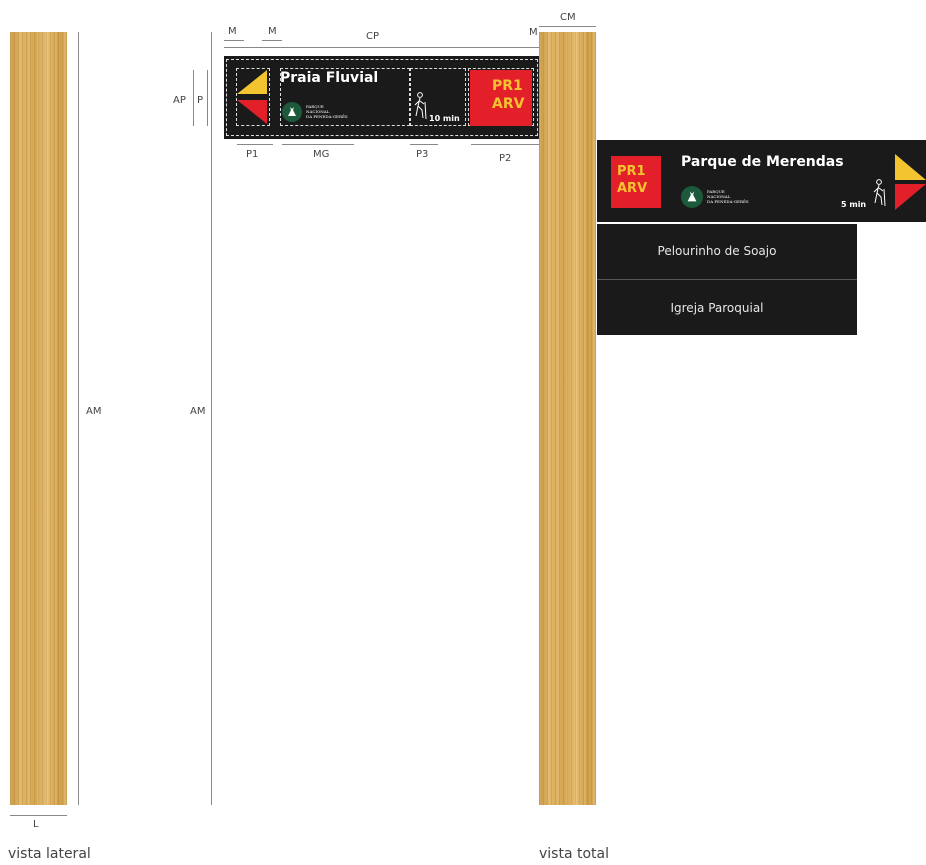  What do you see at coordinates (272, 31) in the screenshot?
I see `label-m2: M` at bounding box center [272, 31].